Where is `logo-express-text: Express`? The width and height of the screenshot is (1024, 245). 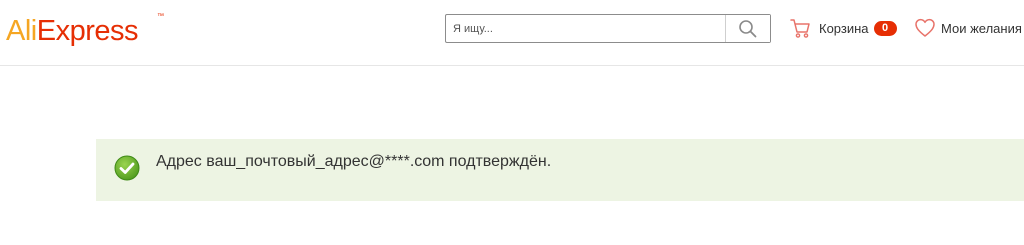
logo-express-text: Express is located at coordinates (87, 31).